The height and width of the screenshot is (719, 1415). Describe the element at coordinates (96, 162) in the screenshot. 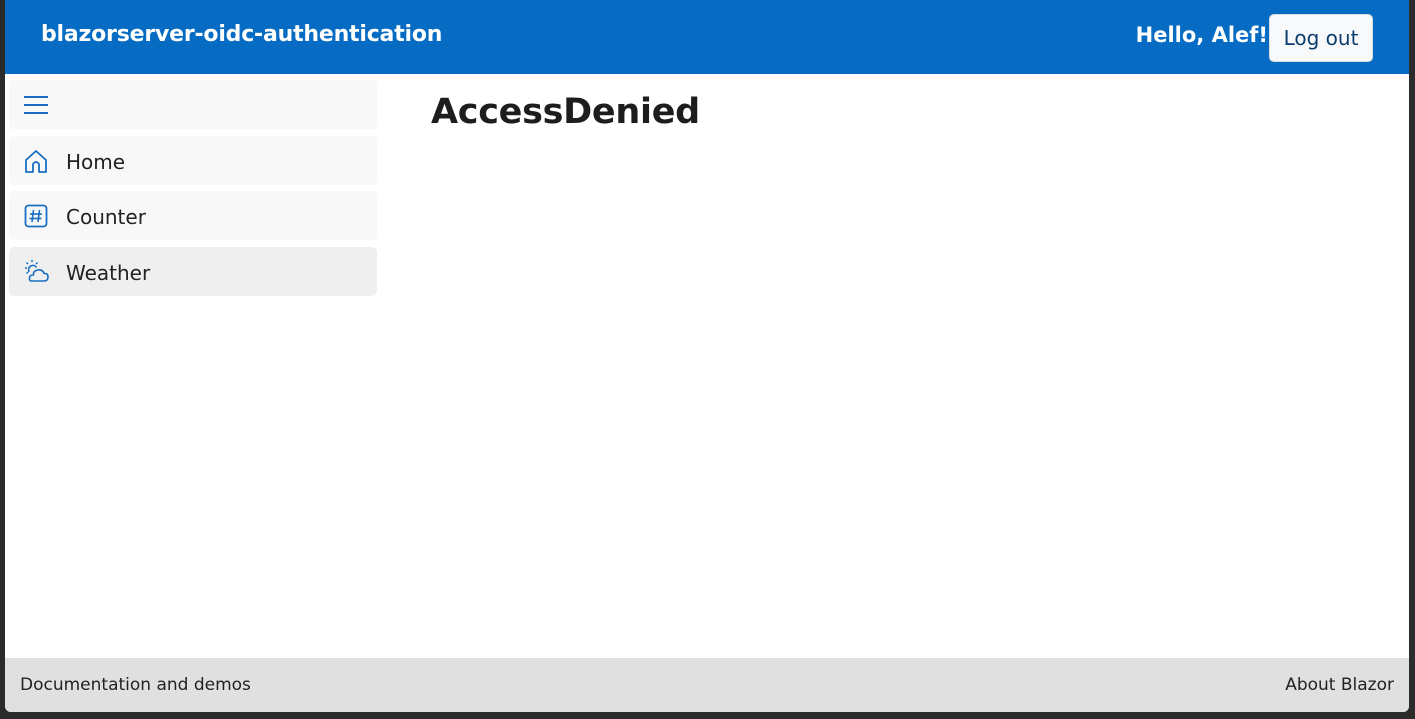

I see `sidebar-item-label: Home` at that location.